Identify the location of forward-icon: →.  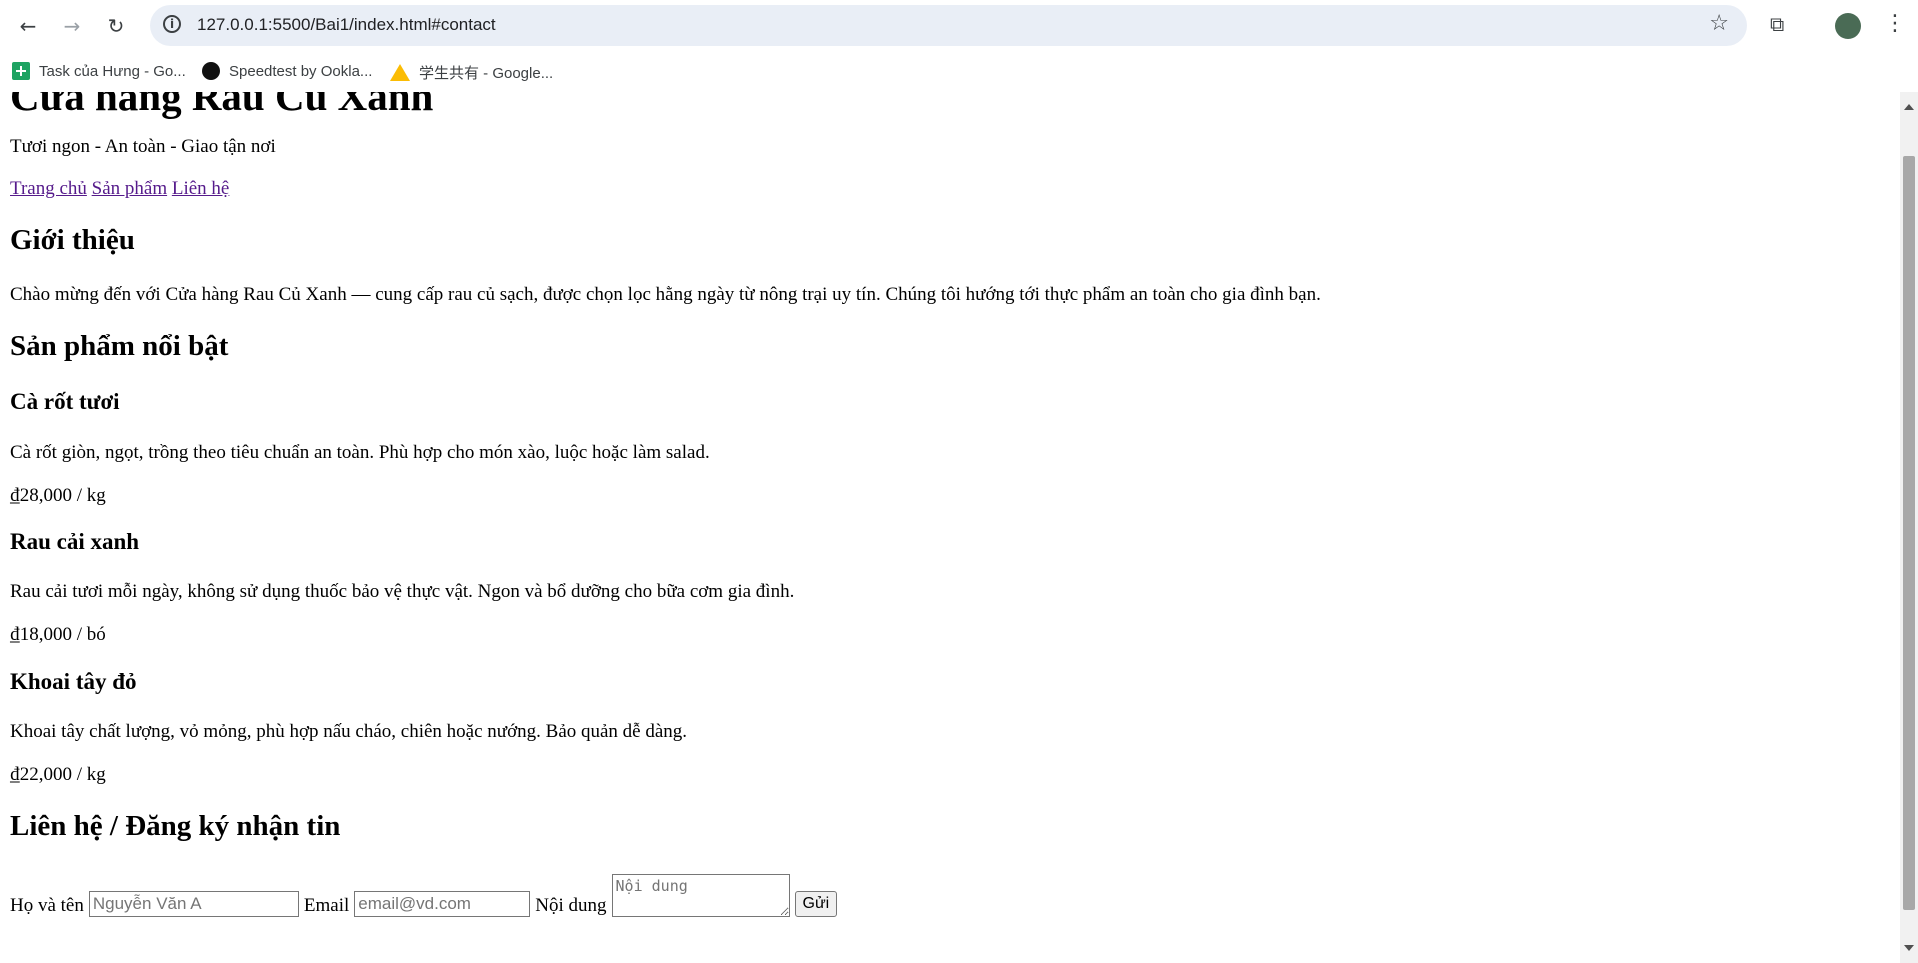
(72, 26).